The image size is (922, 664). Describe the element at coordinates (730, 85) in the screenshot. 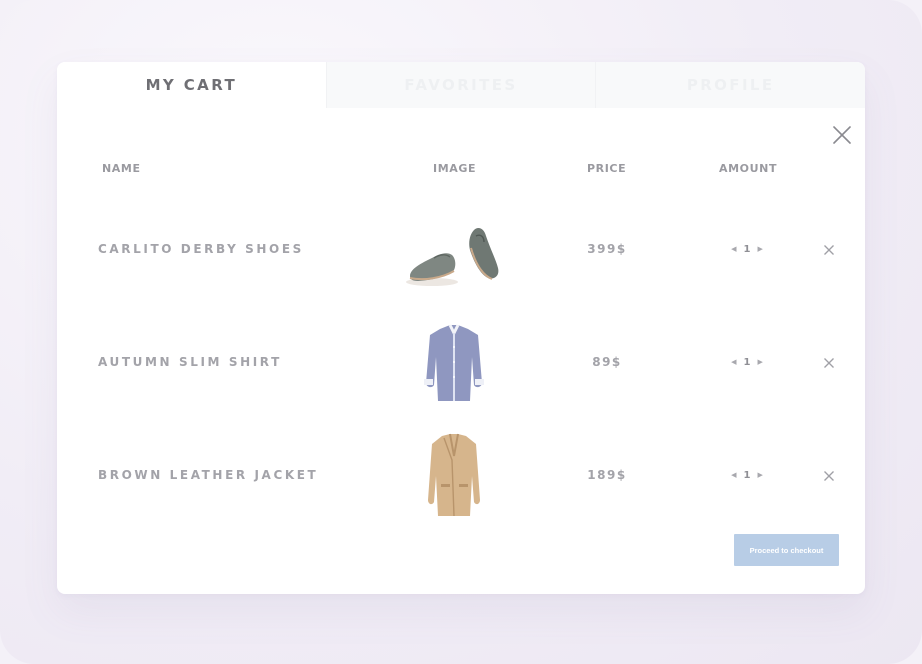

I see `tab-profile: PROFILE` at that location.